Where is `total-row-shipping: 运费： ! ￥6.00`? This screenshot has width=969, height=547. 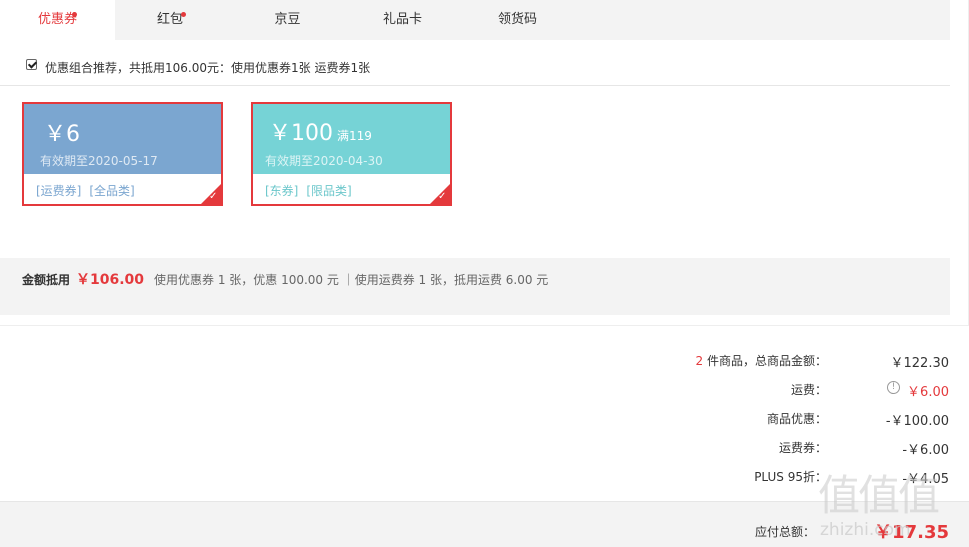
total-row-shipping: 运费： ! ￥6.00 is located at coordinates (484, 391).